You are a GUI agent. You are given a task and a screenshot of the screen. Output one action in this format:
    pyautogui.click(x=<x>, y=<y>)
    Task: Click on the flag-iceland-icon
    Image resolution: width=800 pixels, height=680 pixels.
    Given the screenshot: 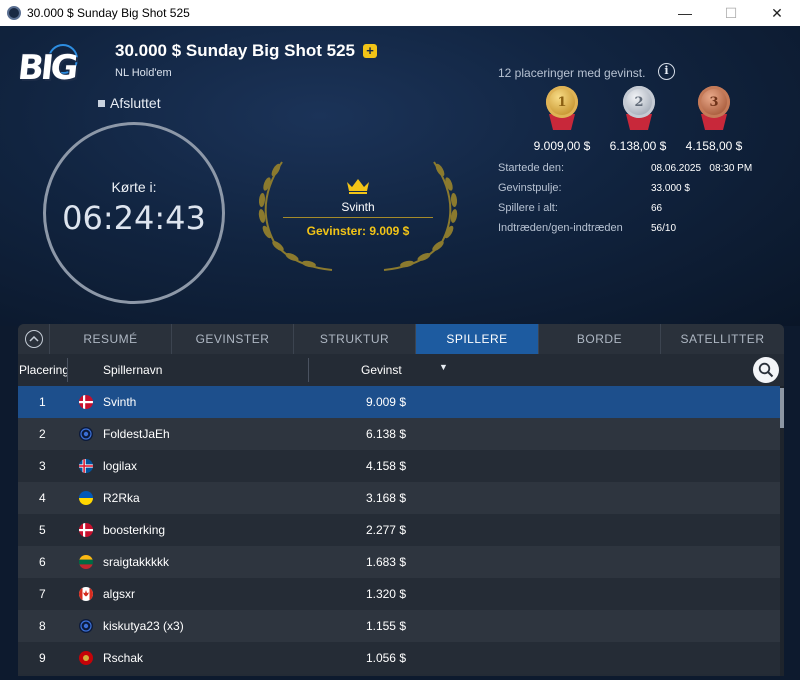 What is the action you would take?
    pyautogui.click(x=86, y=466)
    